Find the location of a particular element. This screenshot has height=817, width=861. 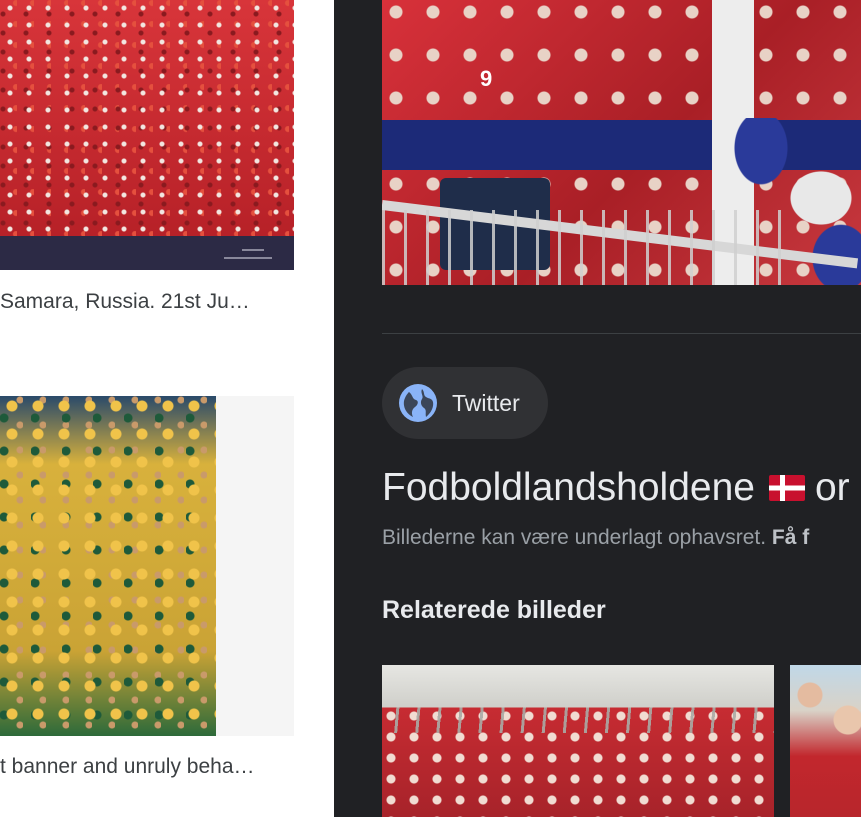

preview-title-text: Fodboldlandsholdene is located at coordinates (568, 487).